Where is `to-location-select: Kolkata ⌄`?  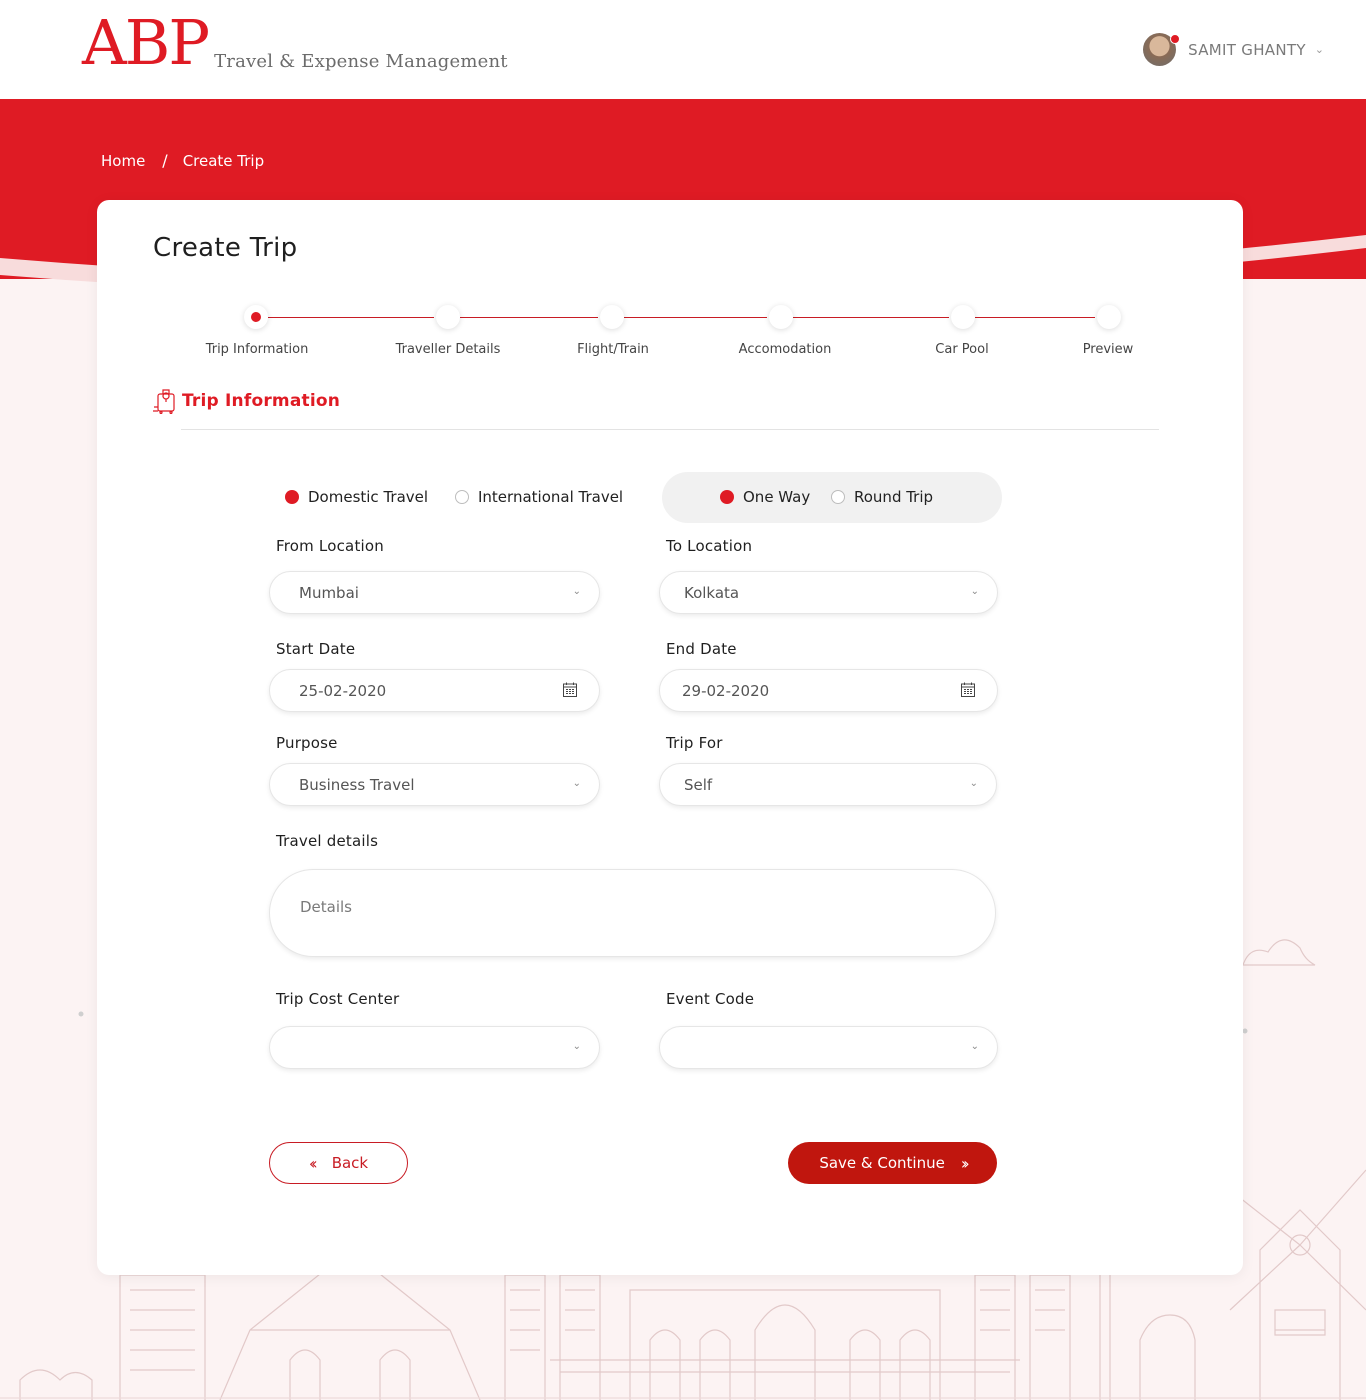 to-location-select: Kolkata ⌄ is located at coordinates (828, 592).